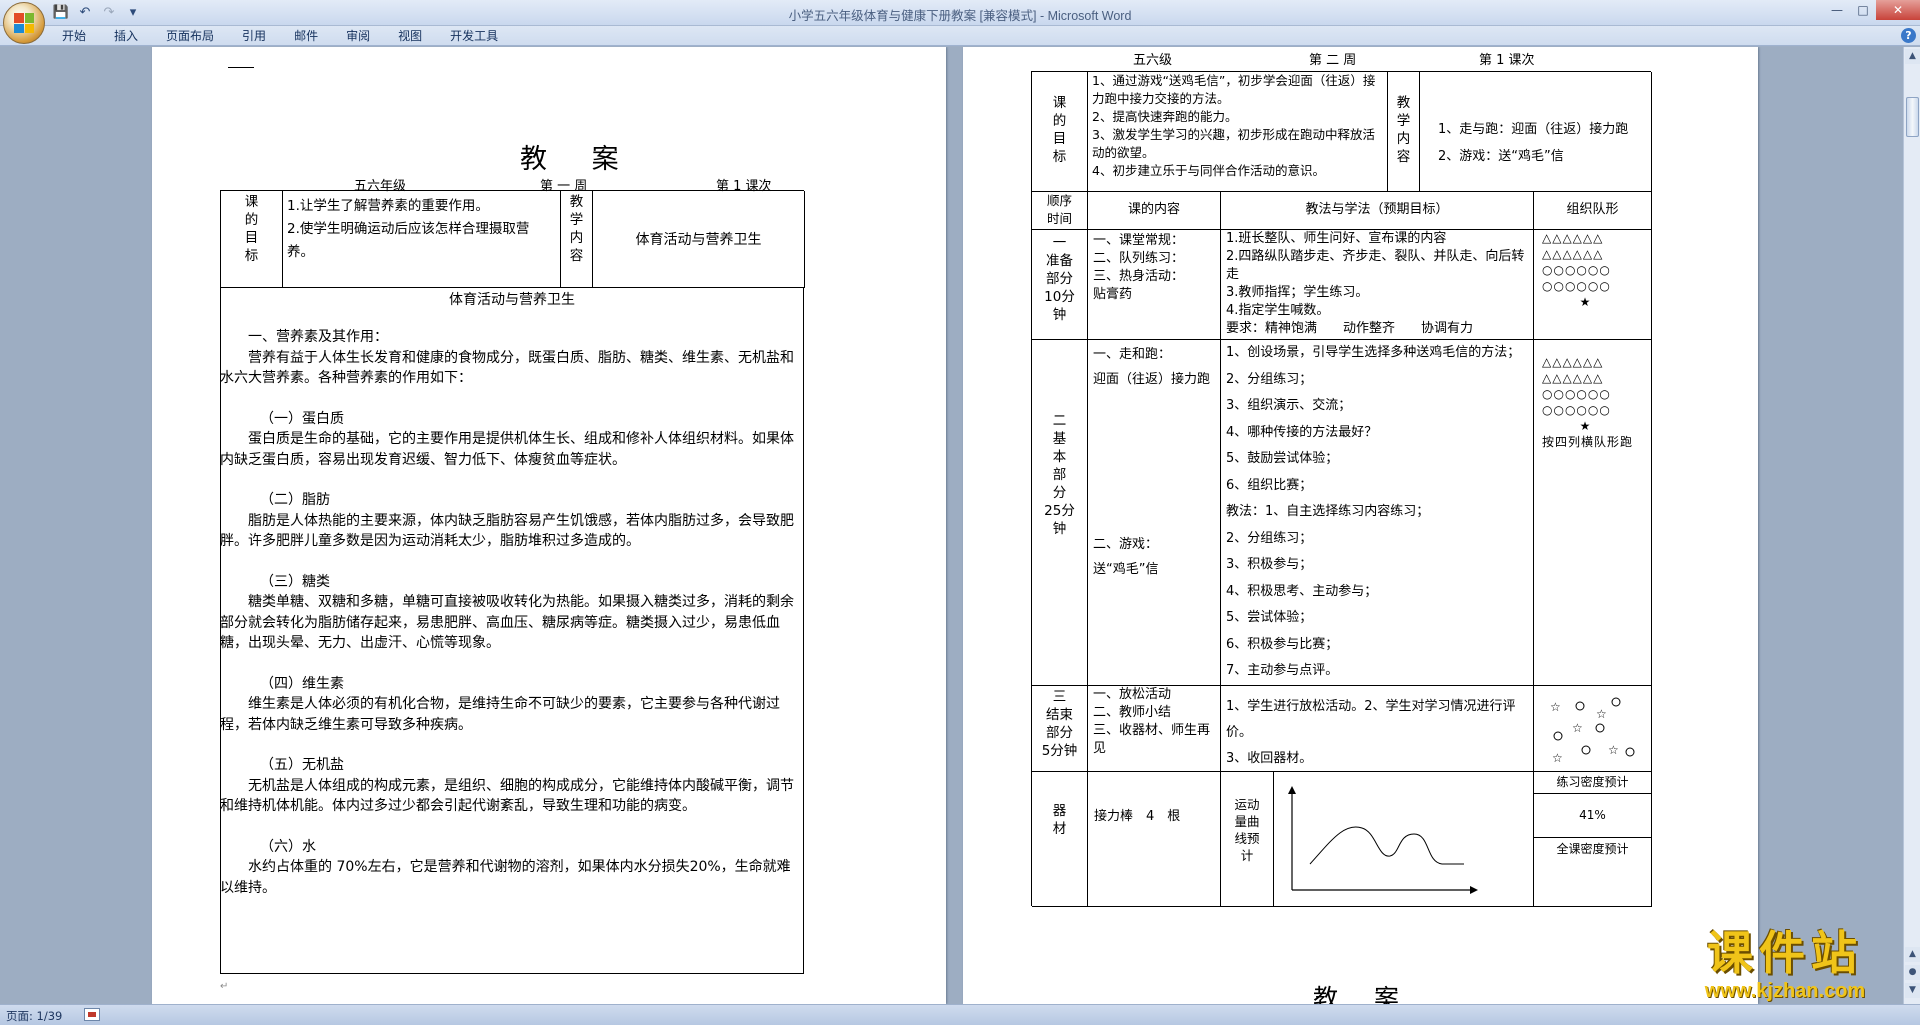 This screenshot has height=1025, width=1920. Describe the element at coordinates (578, 159) in the screenshot. I see `doc-title: 教 案` at that location.